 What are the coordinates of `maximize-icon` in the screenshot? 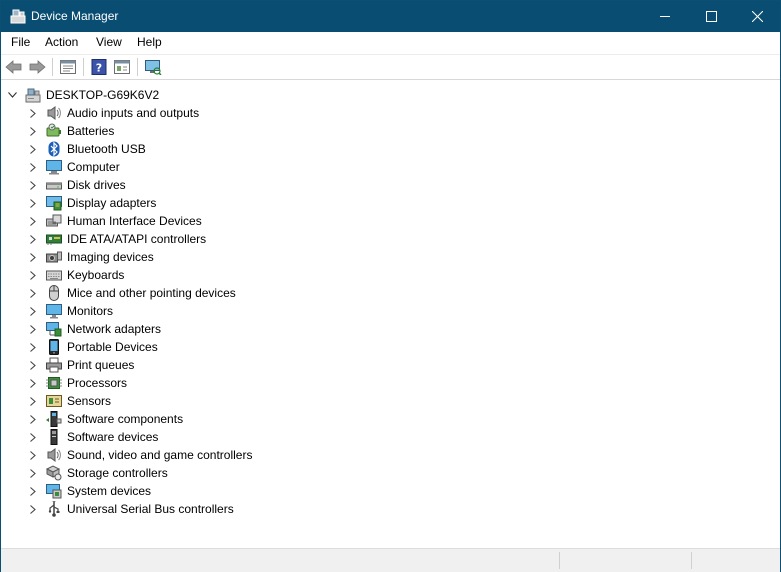 It's located at (711, 16).